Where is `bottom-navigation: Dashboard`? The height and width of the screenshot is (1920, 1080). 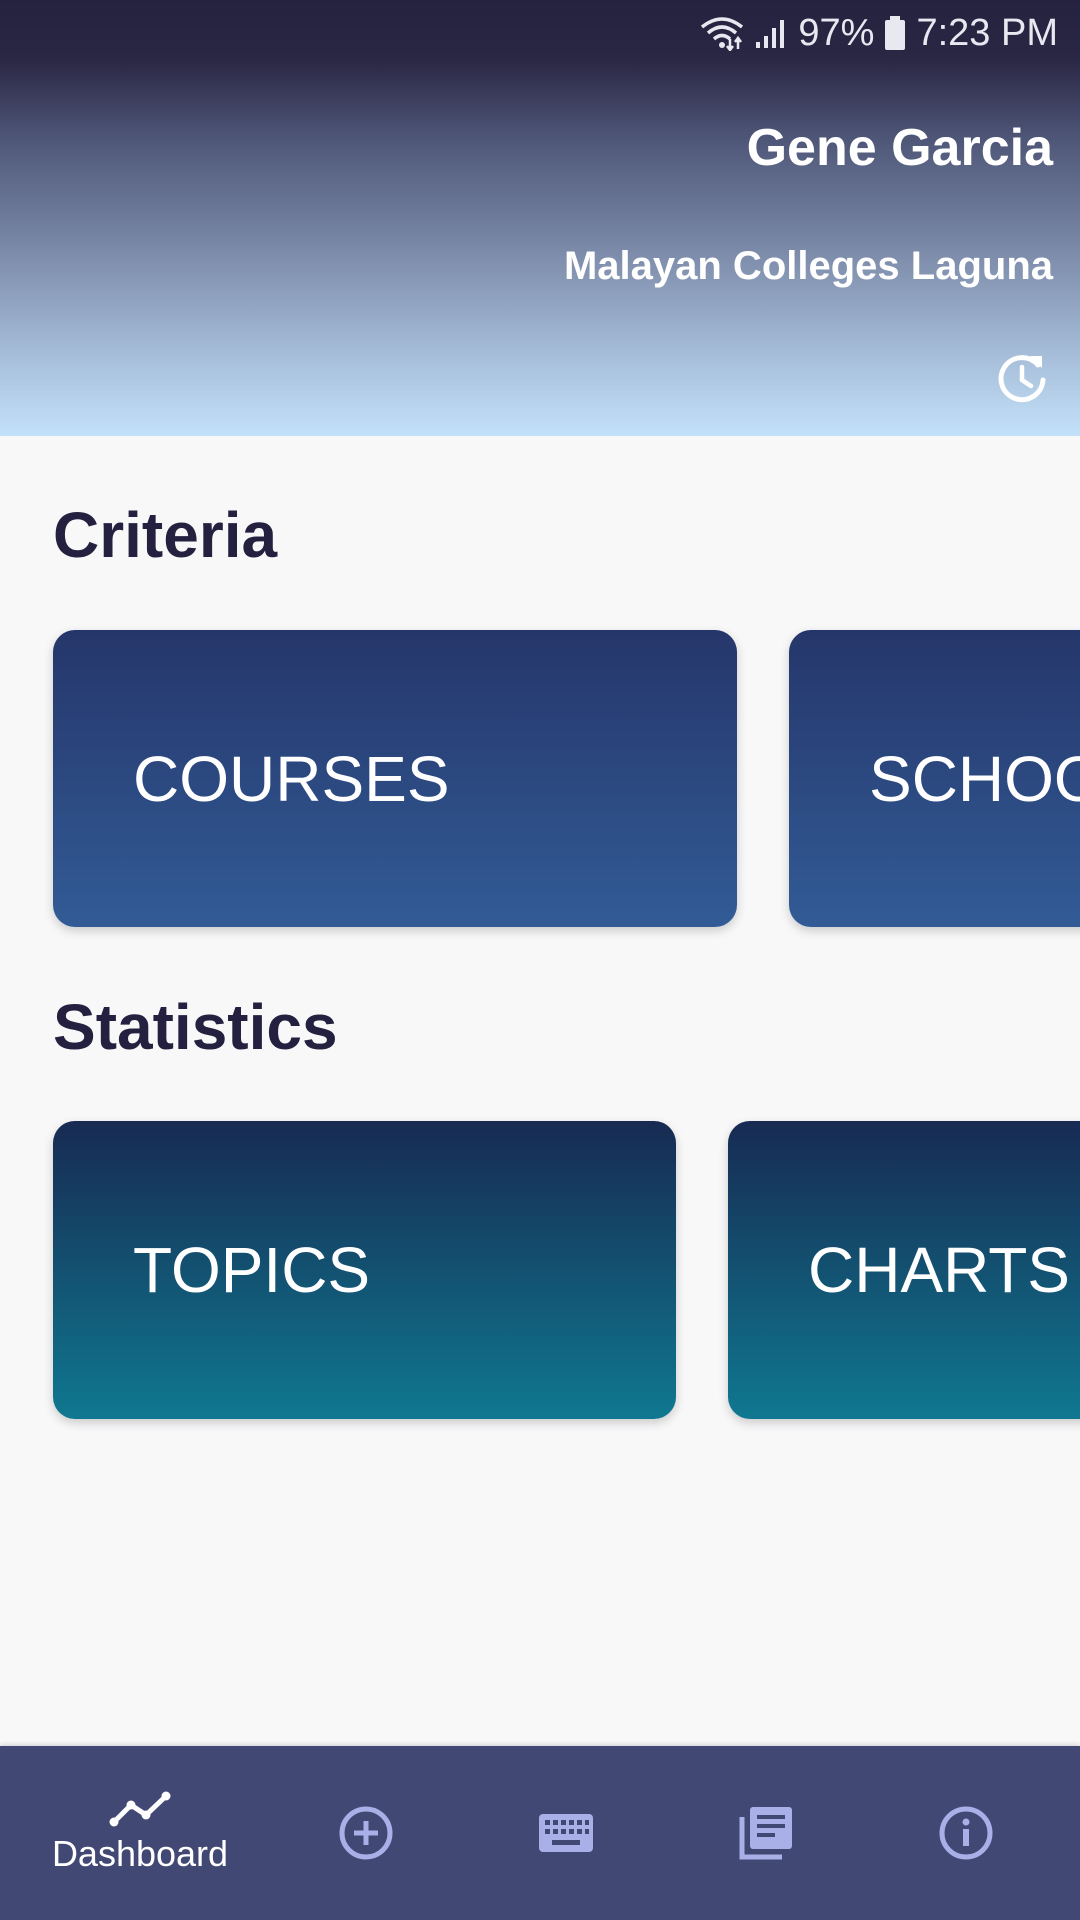 bottom-navigation: Dashboard is located at coordinates (540, 1833).